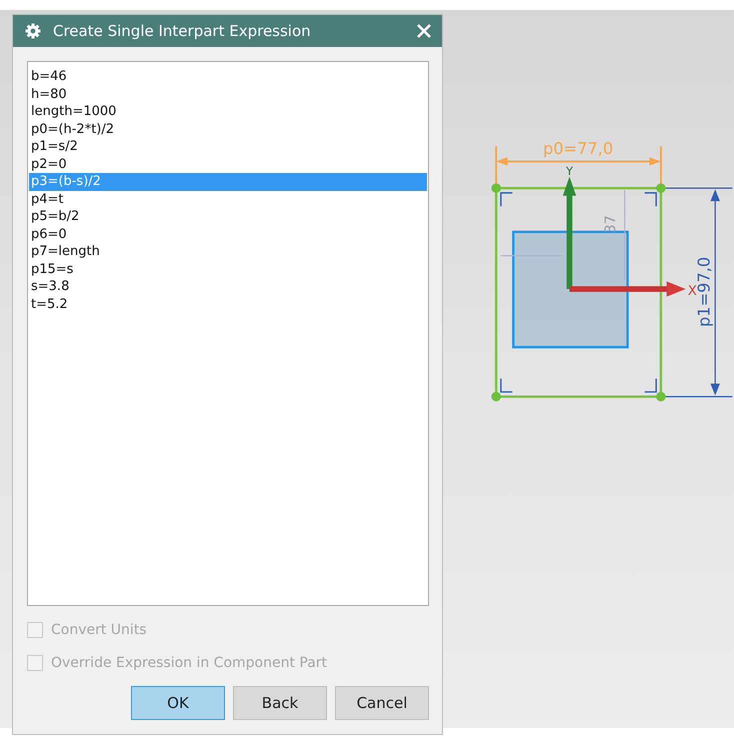 This screenshot has width=734, height=742. I want to click on list-item: p15=s, so click(228, 269).